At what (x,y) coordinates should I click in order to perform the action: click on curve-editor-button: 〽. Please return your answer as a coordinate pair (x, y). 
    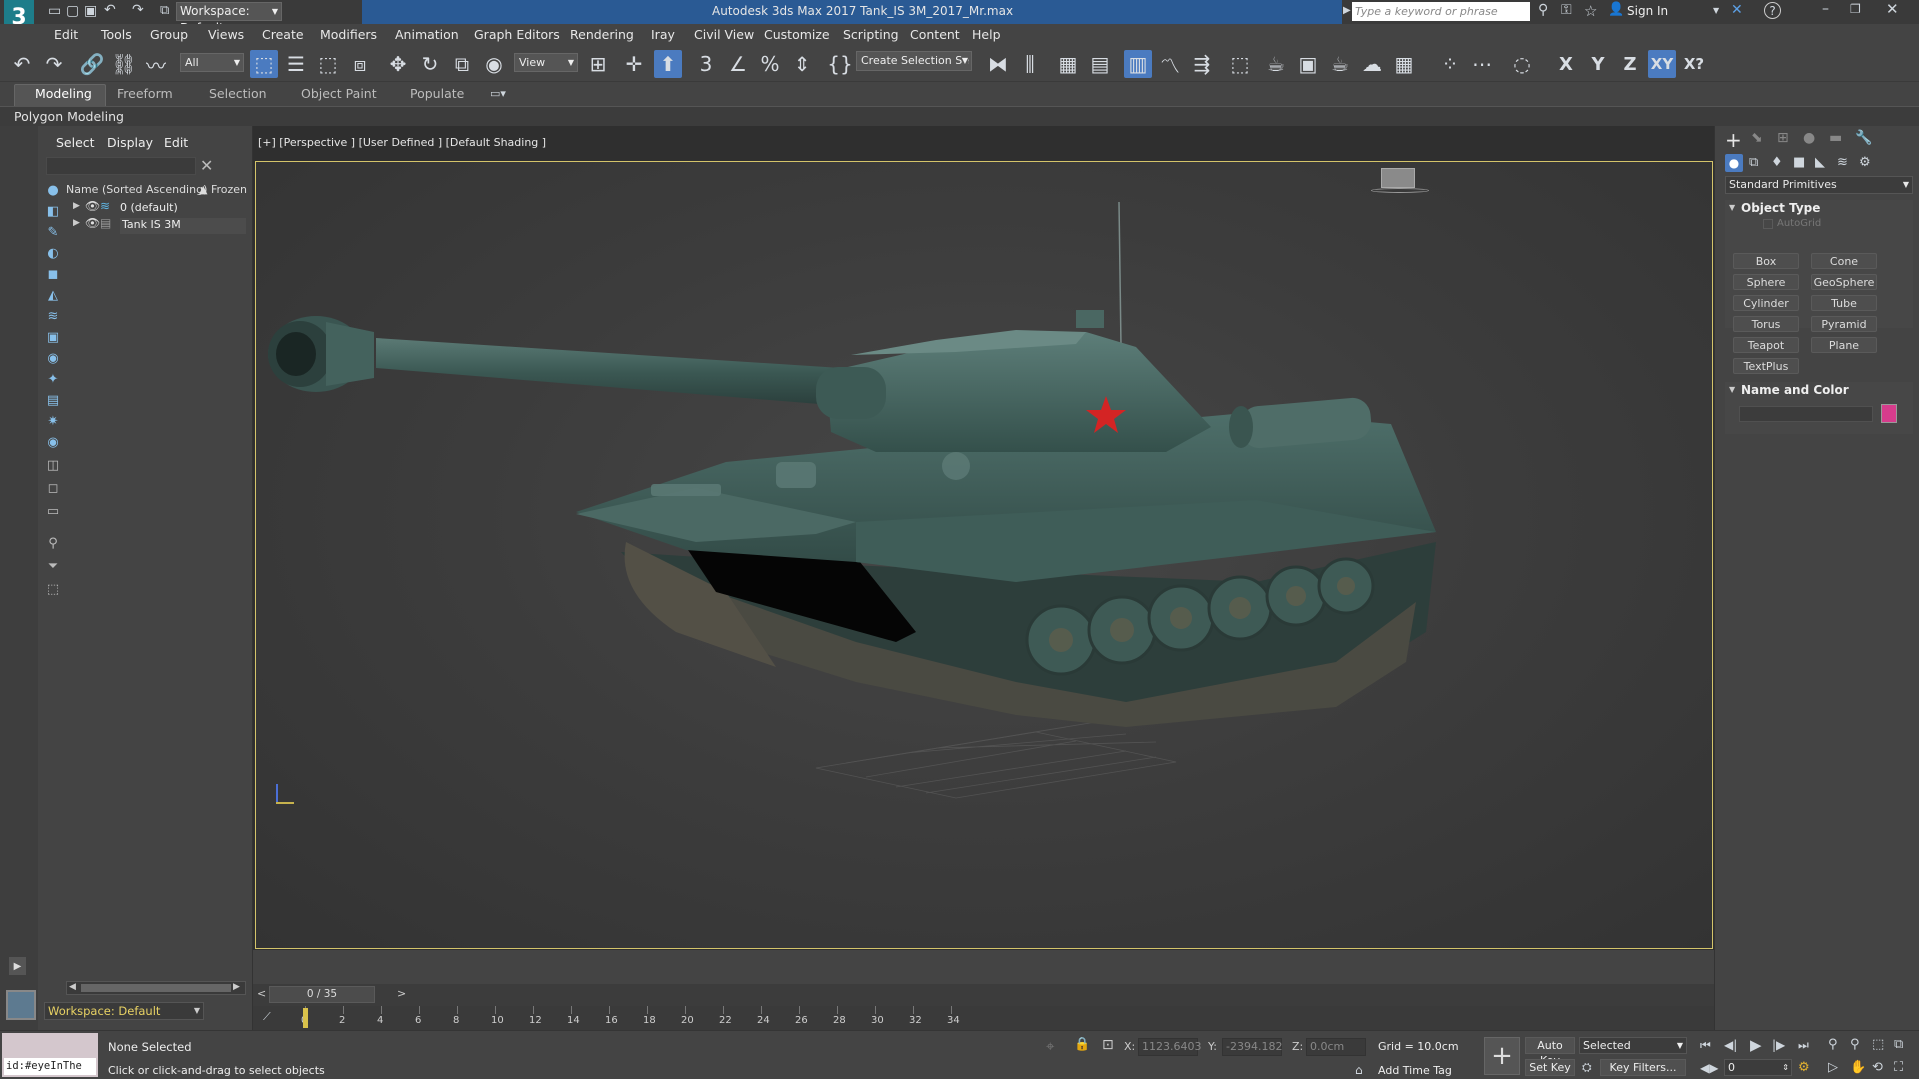
    Looking at the image, I should click on (1170, 64).